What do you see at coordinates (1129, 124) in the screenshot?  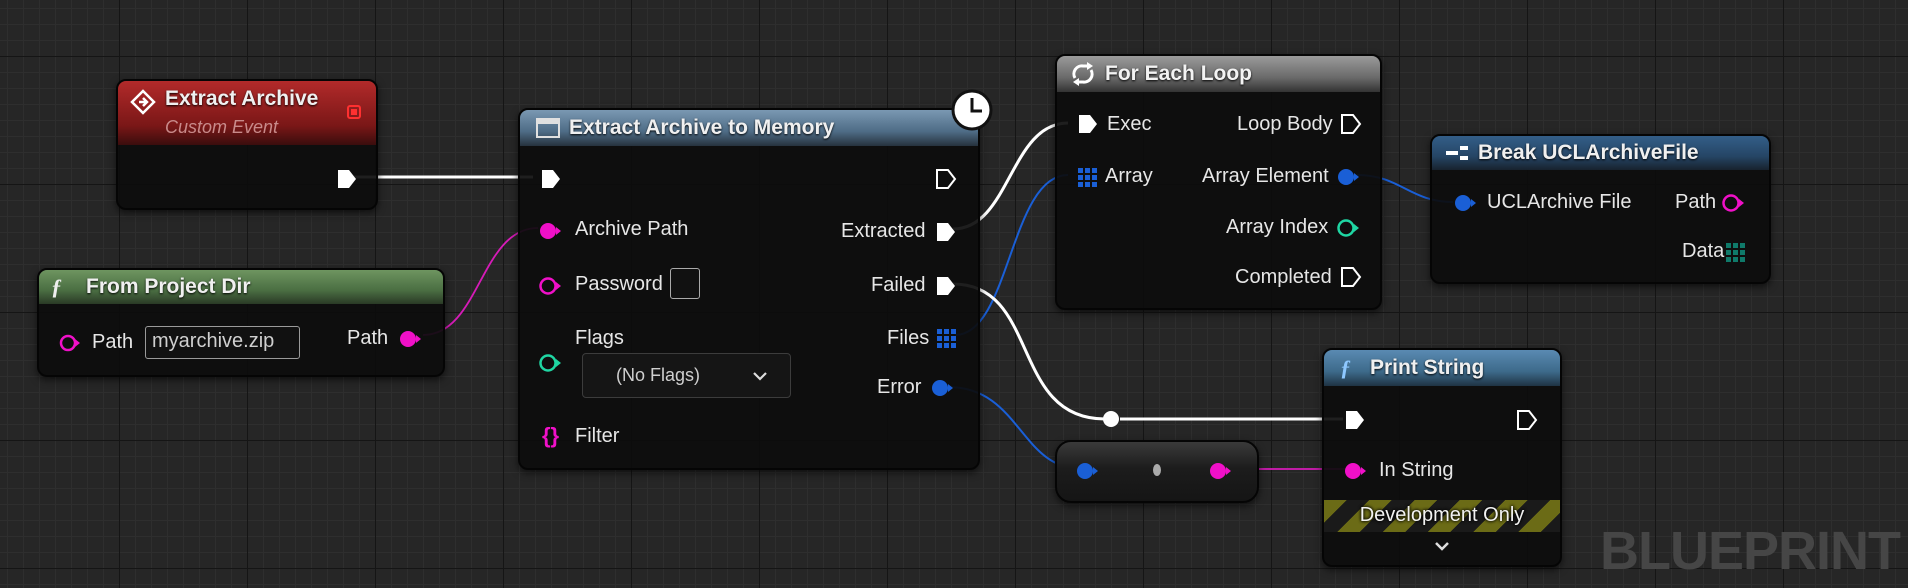 I see `exec-label: Exec` at bounding box center [1129, 124].